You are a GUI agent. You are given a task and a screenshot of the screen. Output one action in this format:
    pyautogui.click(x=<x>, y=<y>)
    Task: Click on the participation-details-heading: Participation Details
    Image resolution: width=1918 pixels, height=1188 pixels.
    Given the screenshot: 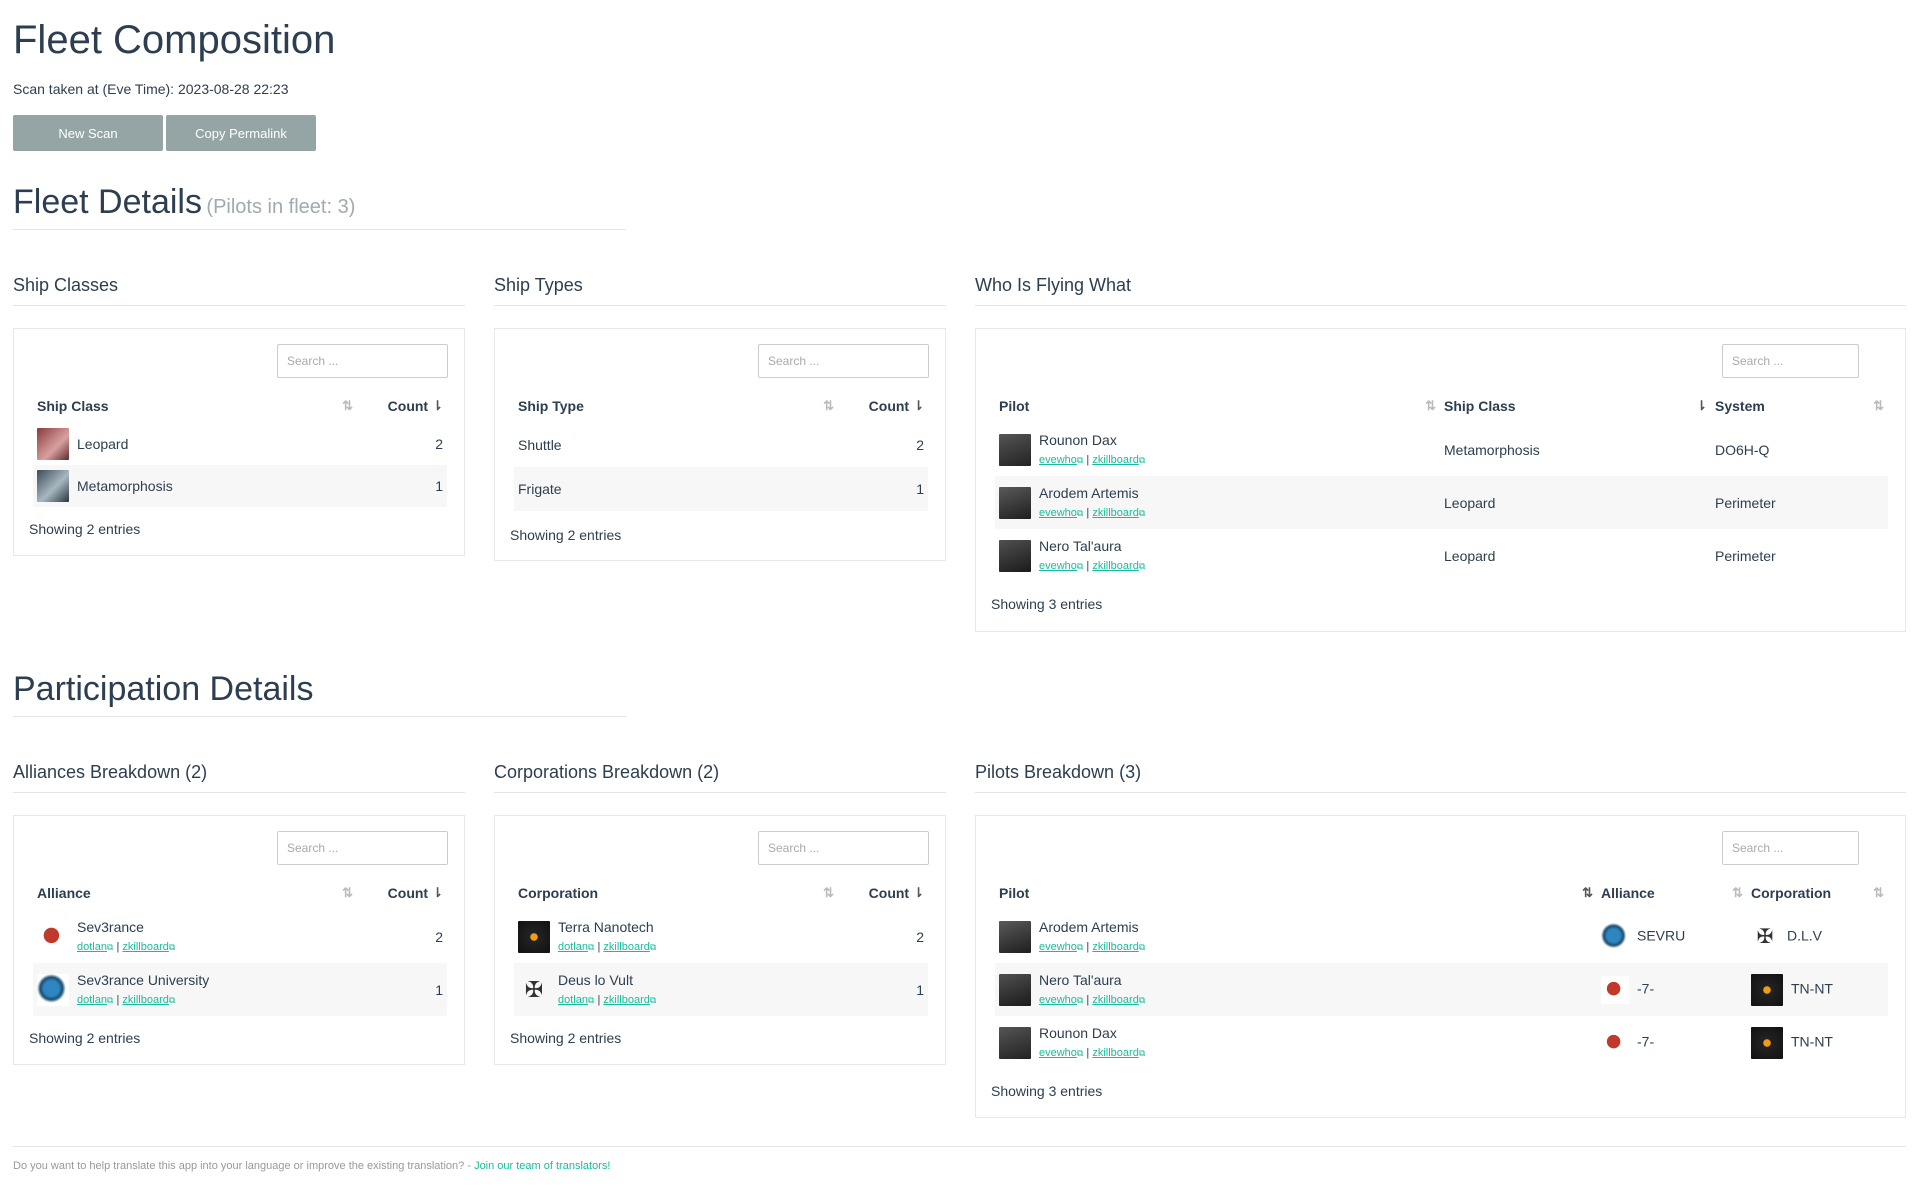 What is the action you would take?
    pyautogui.click(x=319, y=693)
    